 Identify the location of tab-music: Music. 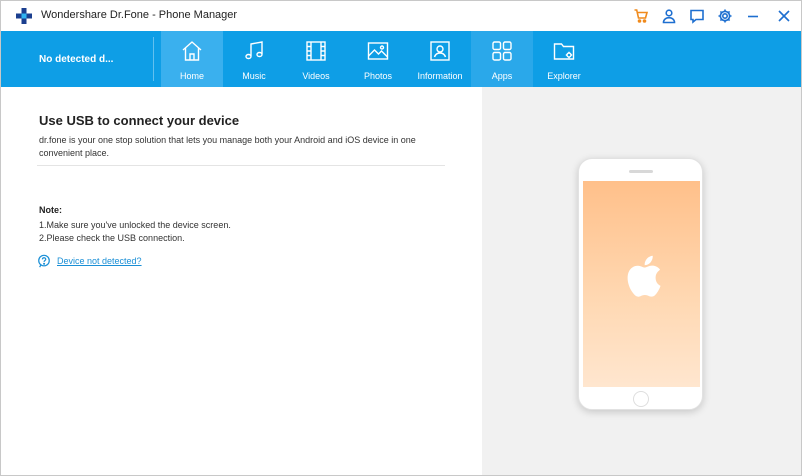
(254, 59).